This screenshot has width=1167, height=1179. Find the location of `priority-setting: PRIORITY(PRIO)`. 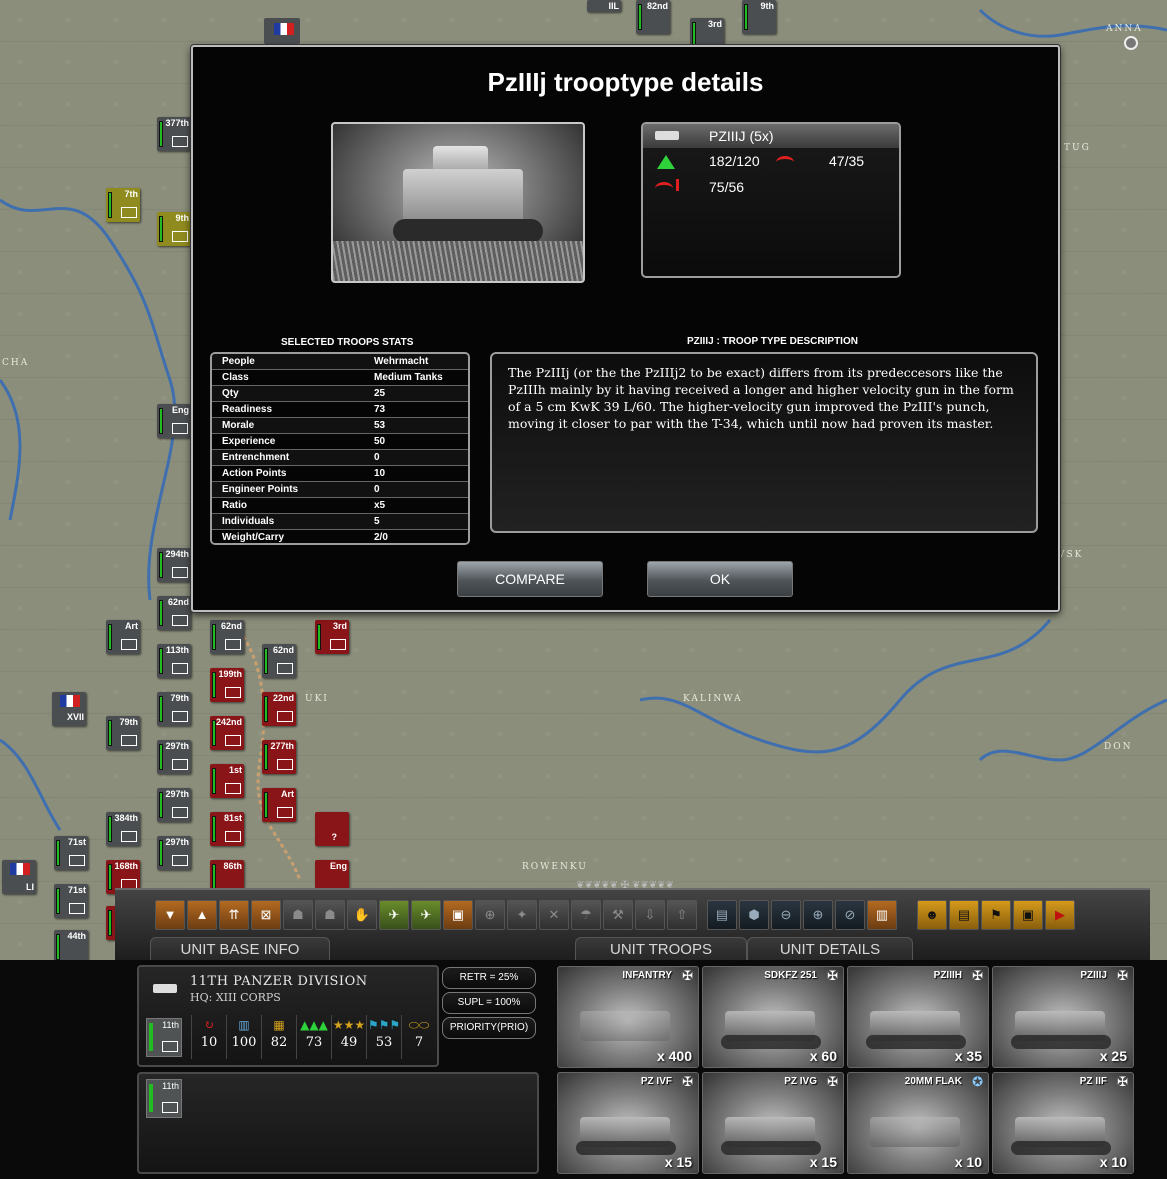

priority-setting: PRIORITY(PRIO) is located at coordinates (489, 1028).